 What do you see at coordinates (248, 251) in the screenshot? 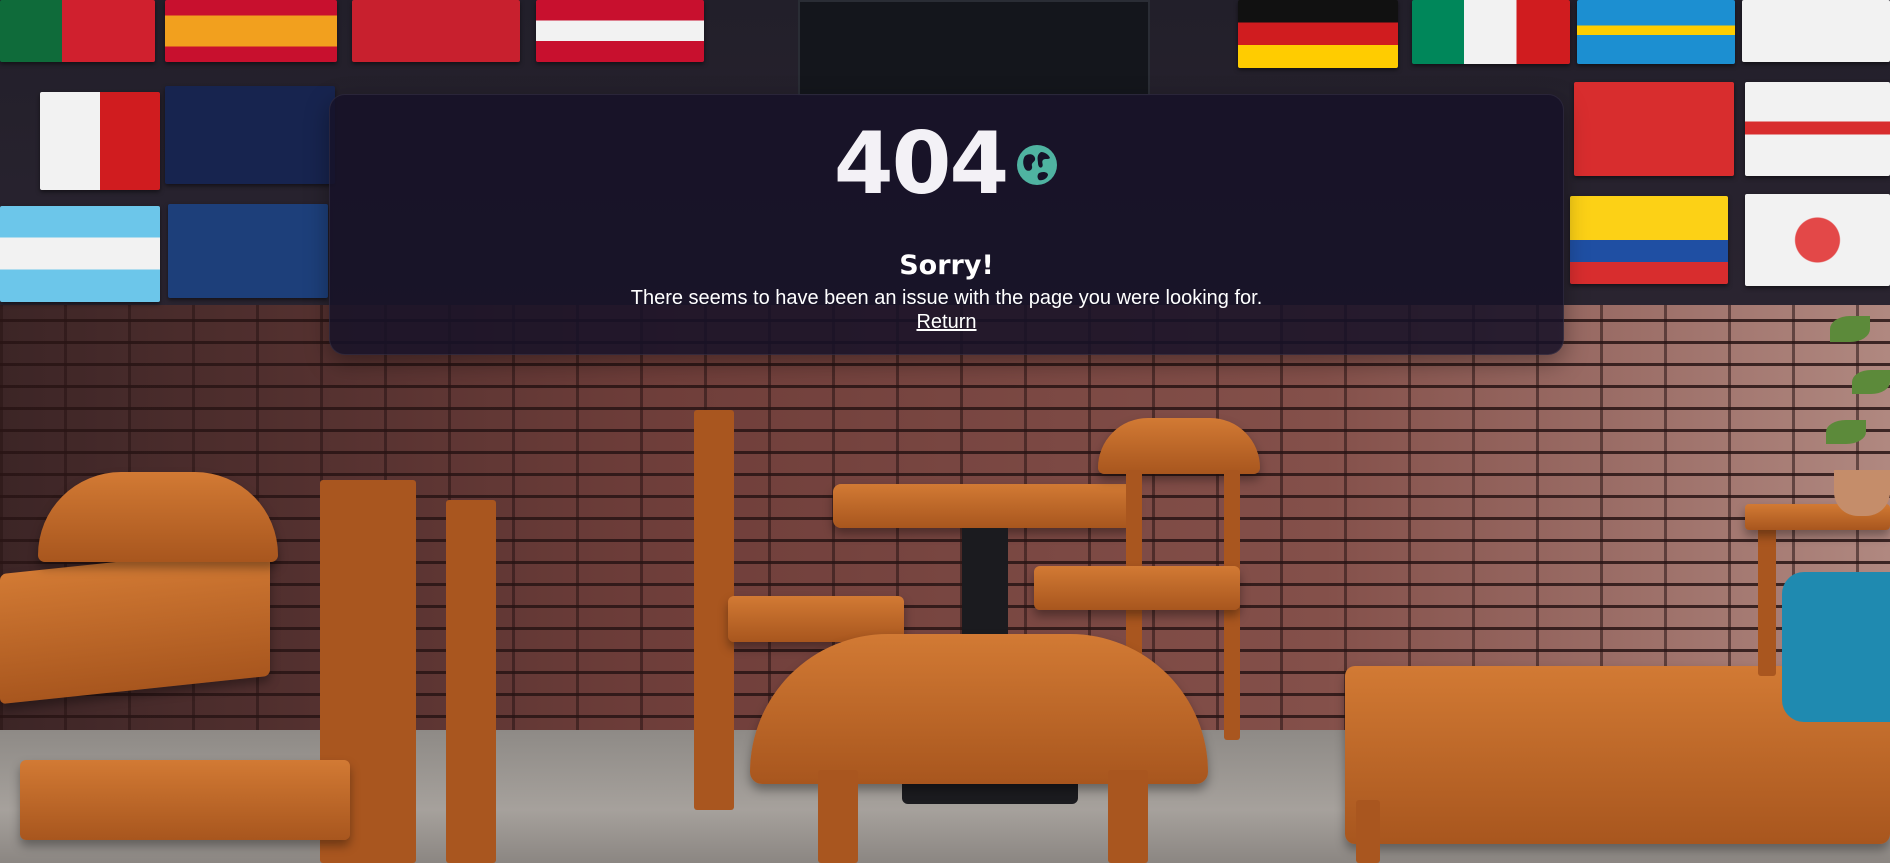
I see `flag-iceland` at bounding box center [248, 251].